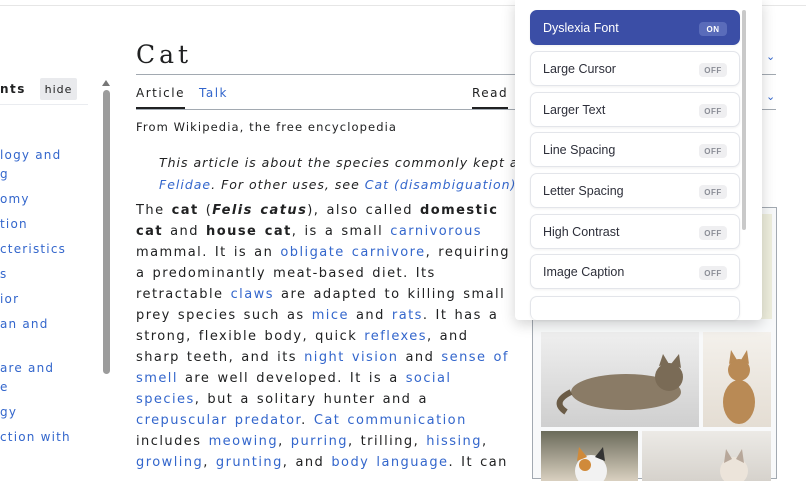  What do you see at coordinates (252, 294) in the screenshot?
I see `link-claws: claws` at bounding box center [252, 294].